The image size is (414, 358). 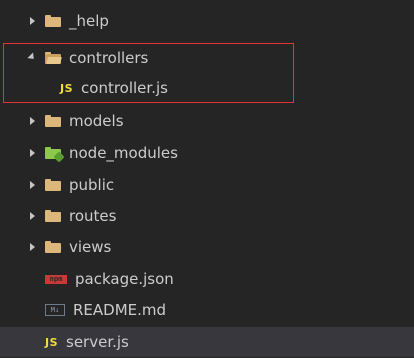 What do you see at coordinates (207, 279) in the screenshot?
I see `tree-item-package-json: npm package.json` at bounding box center [207, 279].